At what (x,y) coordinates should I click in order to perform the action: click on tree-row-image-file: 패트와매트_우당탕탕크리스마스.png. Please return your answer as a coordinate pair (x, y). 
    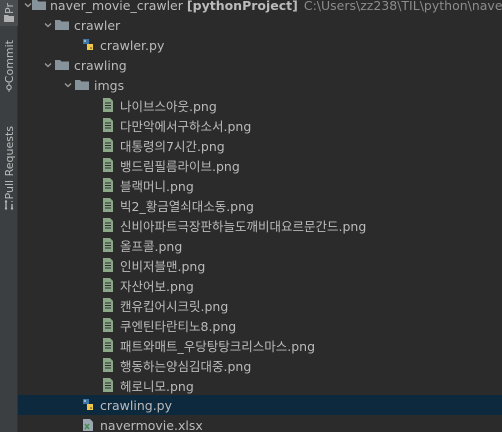
    Looking at the image, I should click on (260, 345).